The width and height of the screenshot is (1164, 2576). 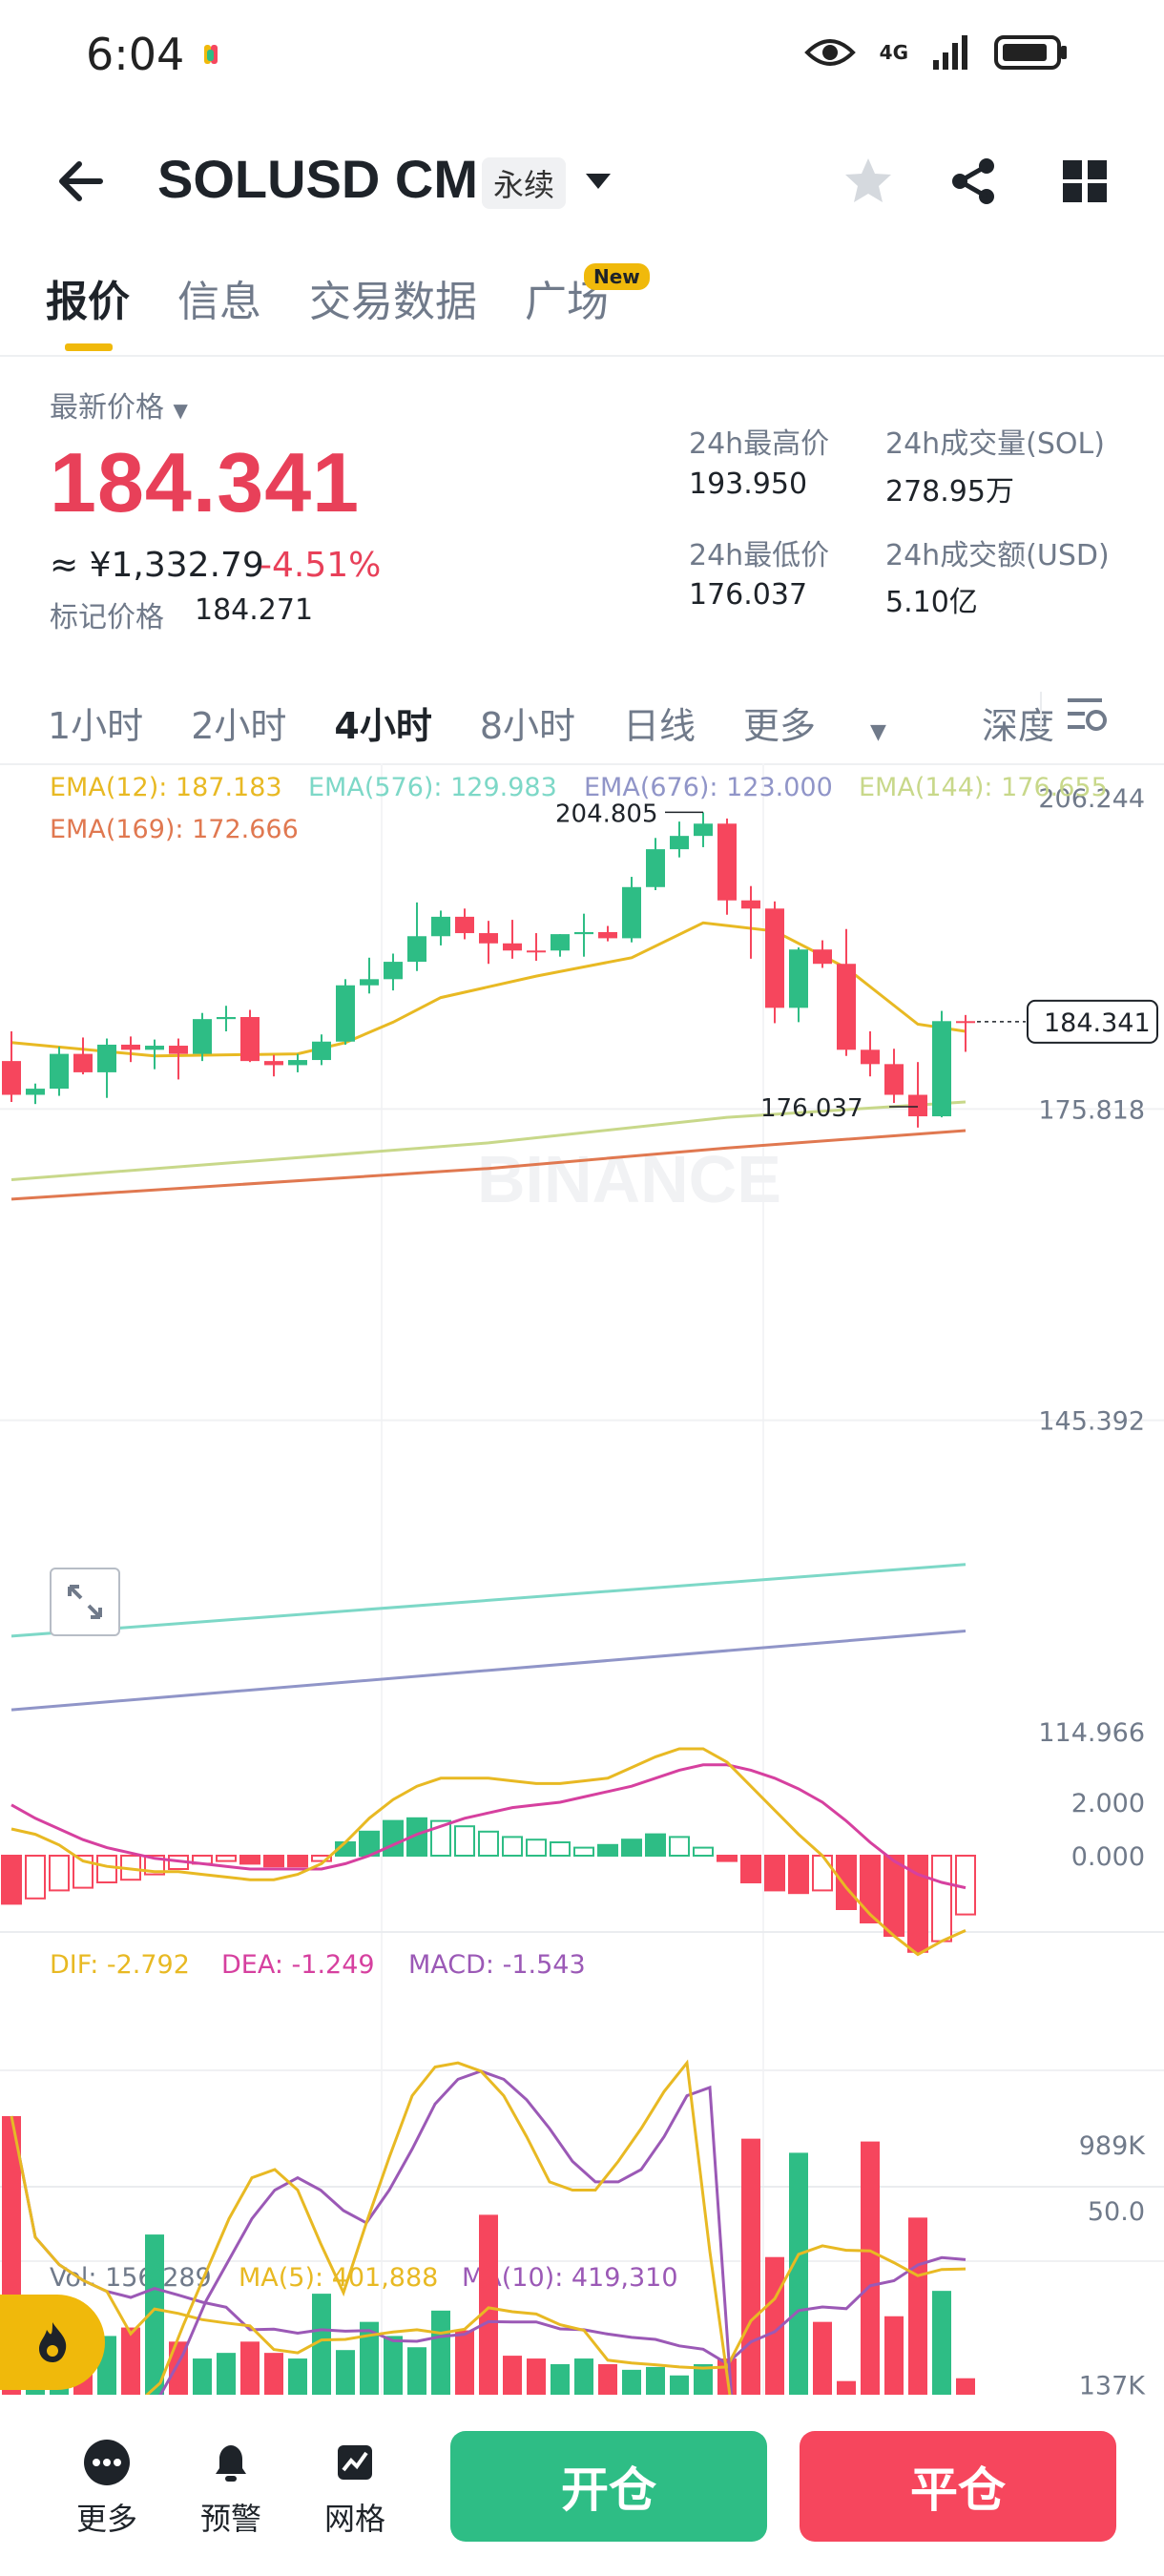 I want to click on interval-2h: 2小时, so click(x=239, y=722).